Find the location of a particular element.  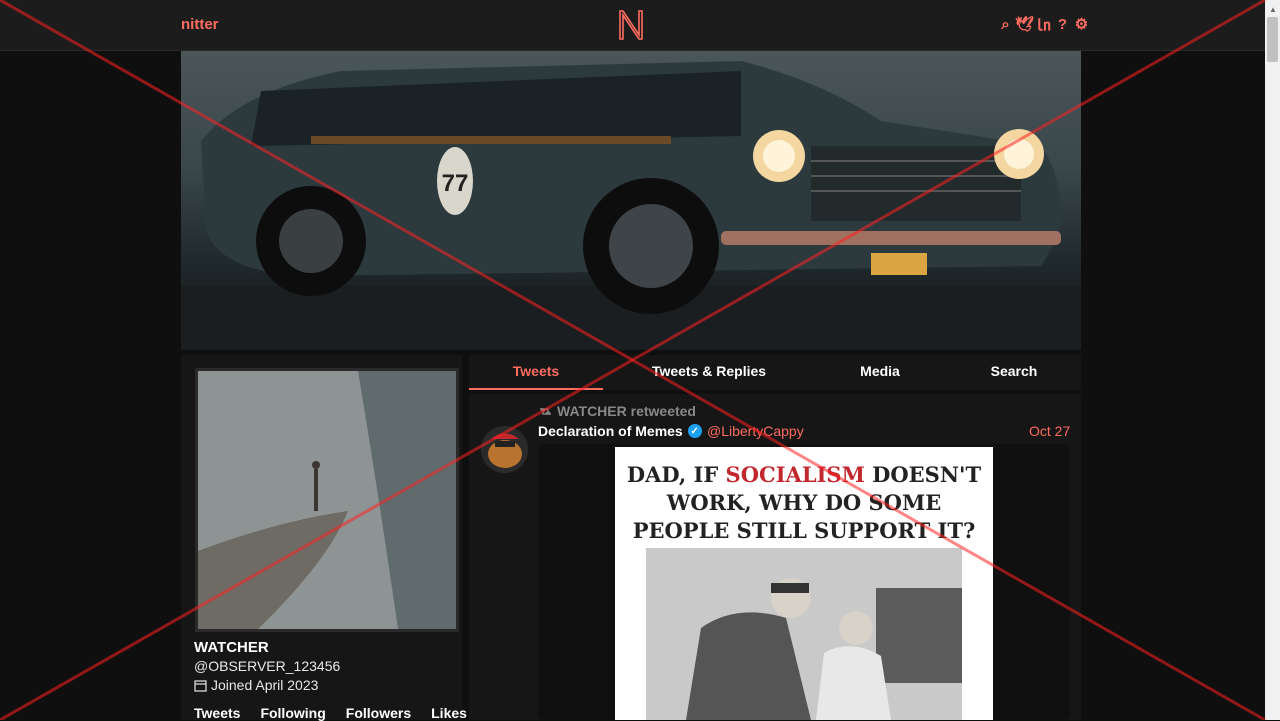

stat-following: Following is located at coordinates (292, 713).